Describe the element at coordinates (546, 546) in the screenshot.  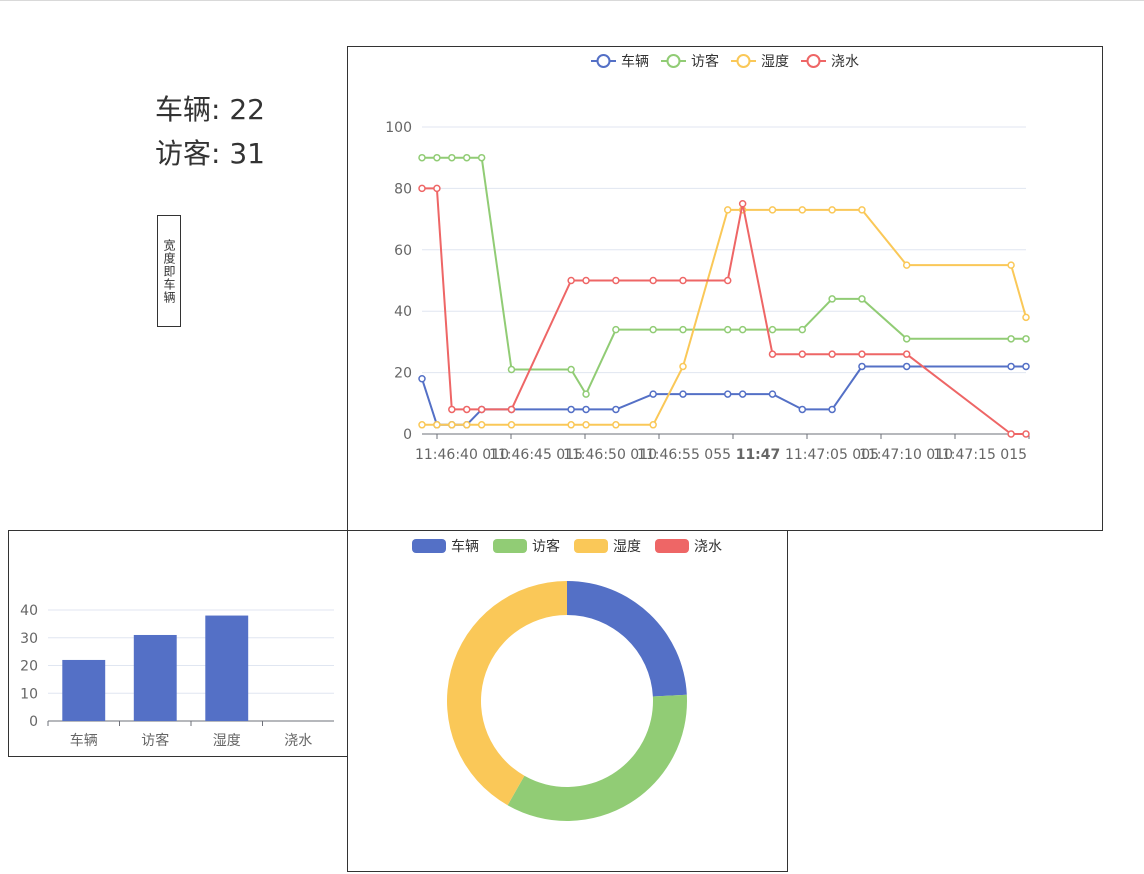
I see `donut-legend-label-1: 访客` at that location.